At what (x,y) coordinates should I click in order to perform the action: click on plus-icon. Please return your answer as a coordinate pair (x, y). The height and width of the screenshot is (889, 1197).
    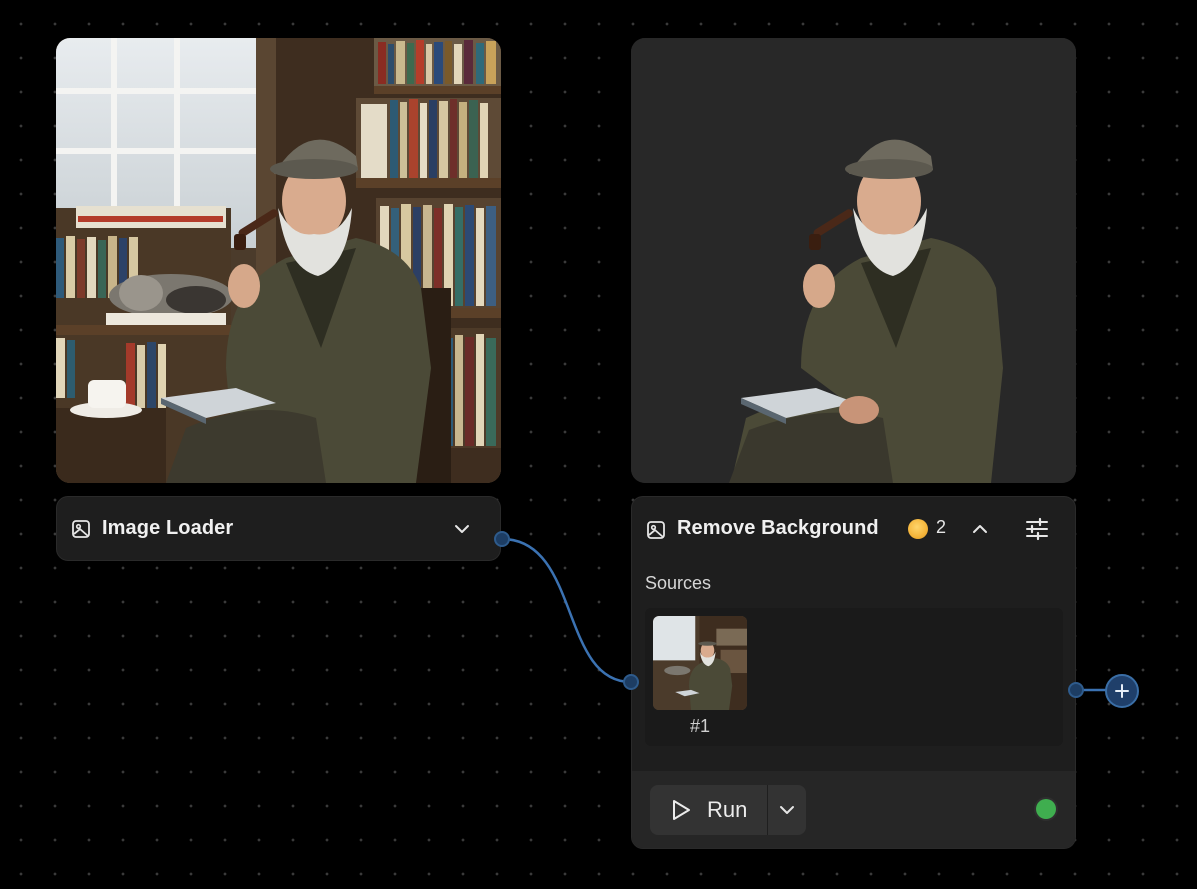
    Looking at the image, I should click on (1122, 691).